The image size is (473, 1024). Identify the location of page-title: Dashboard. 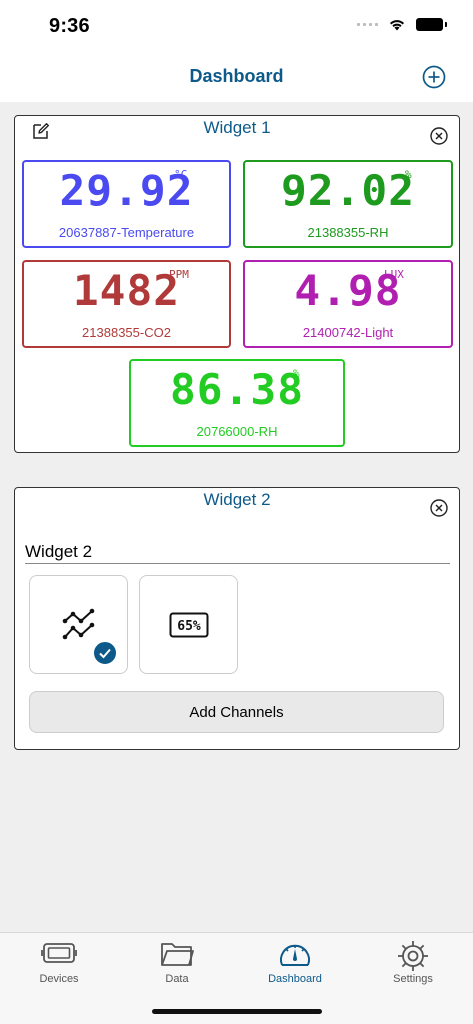
(236, 76).